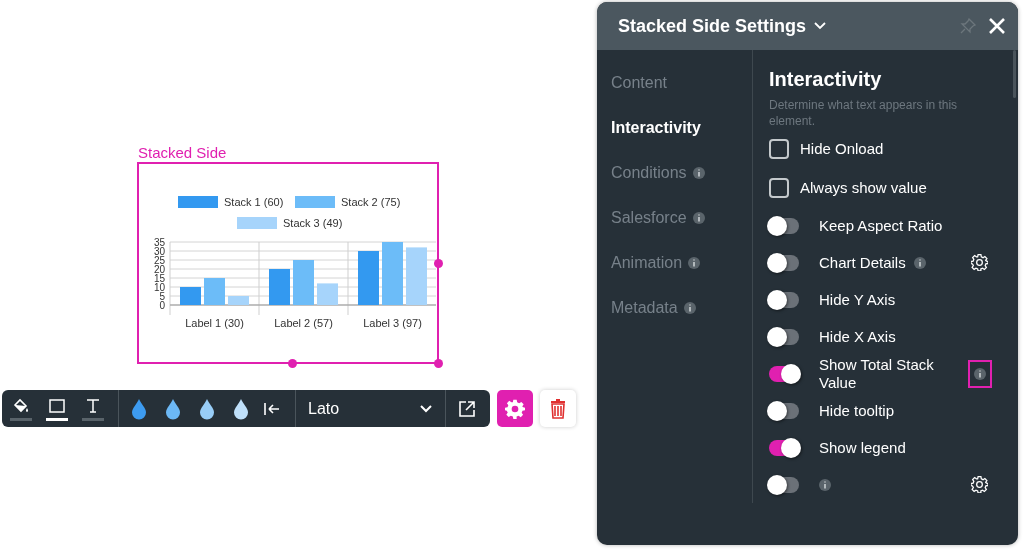 Image resolution: width=1024 pixels, height=551 pixels. What do you see at coordinates (857, 336) in the screenshot?
I see `option-label: Hide X Axis` at bounding box center [857, 336].